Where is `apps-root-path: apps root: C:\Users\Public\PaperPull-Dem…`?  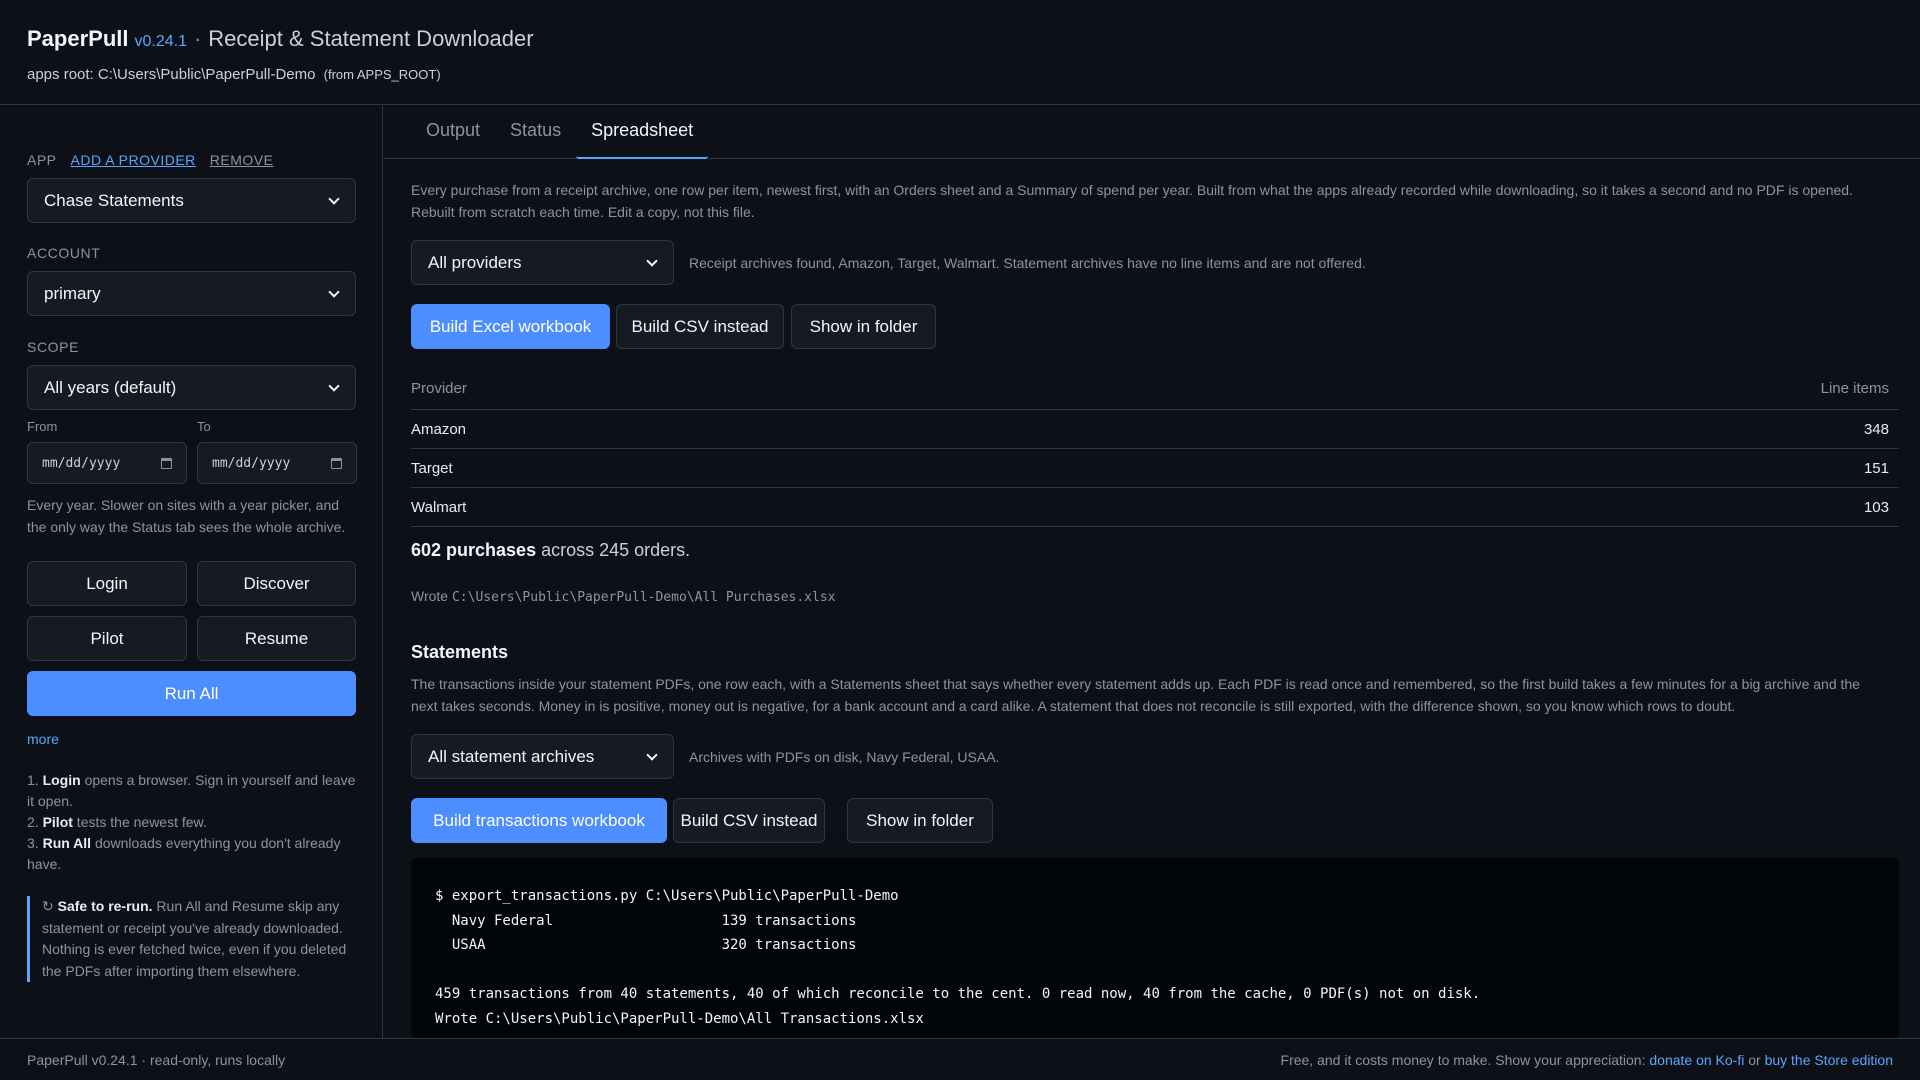
apps-root-path: apps root: C:\Users\Public\PaperPull-Dem… is located at coordinates (171, 74).